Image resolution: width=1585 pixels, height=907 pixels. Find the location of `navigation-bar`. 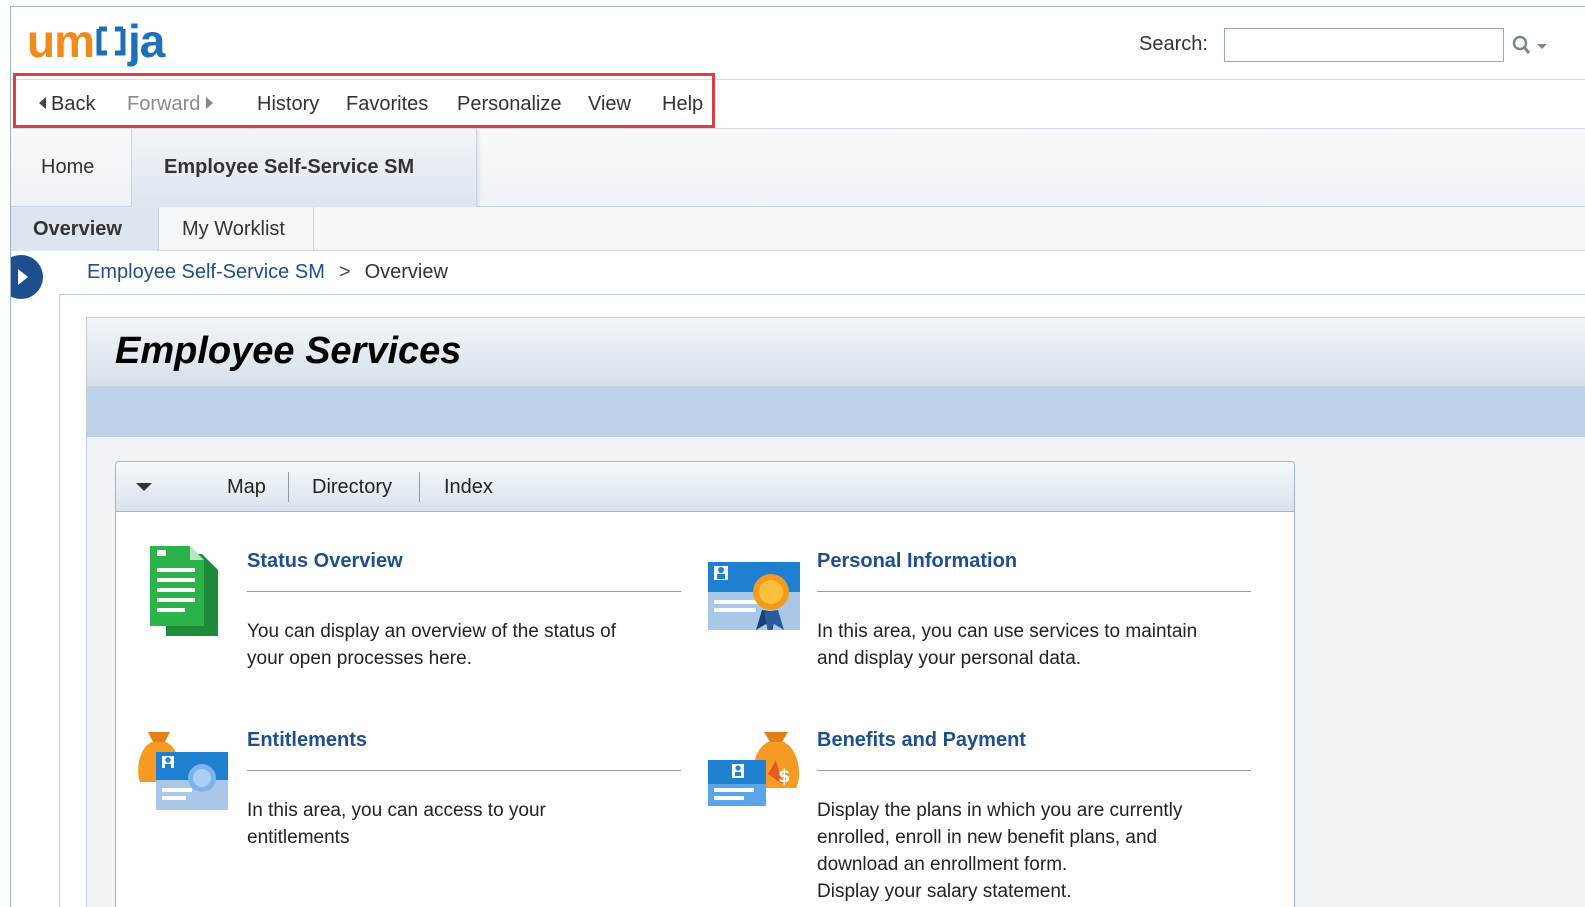

navigation-bar is located at coordinates (798, 104).